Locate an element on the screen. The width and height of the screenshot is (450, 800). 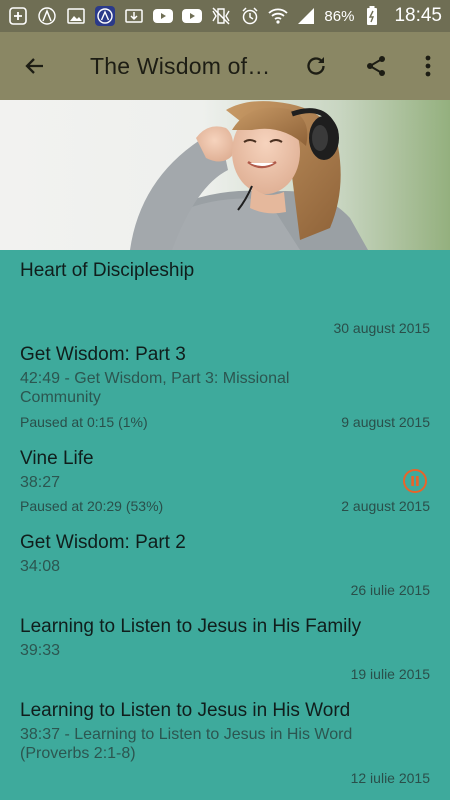
clock: 18:45 is located at coordinates (418, 15).